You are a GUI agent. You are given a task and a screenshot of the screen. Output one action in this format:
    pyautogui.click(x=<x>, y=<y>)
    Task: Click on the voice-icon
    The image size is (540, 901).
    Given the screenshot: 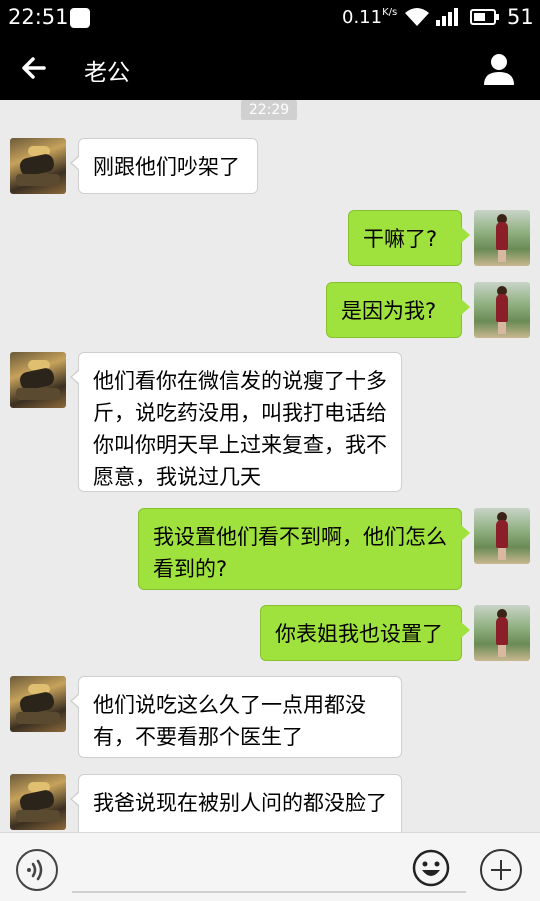 What is the action you would take?
    pyautogui.click(x=37, y=870)
    